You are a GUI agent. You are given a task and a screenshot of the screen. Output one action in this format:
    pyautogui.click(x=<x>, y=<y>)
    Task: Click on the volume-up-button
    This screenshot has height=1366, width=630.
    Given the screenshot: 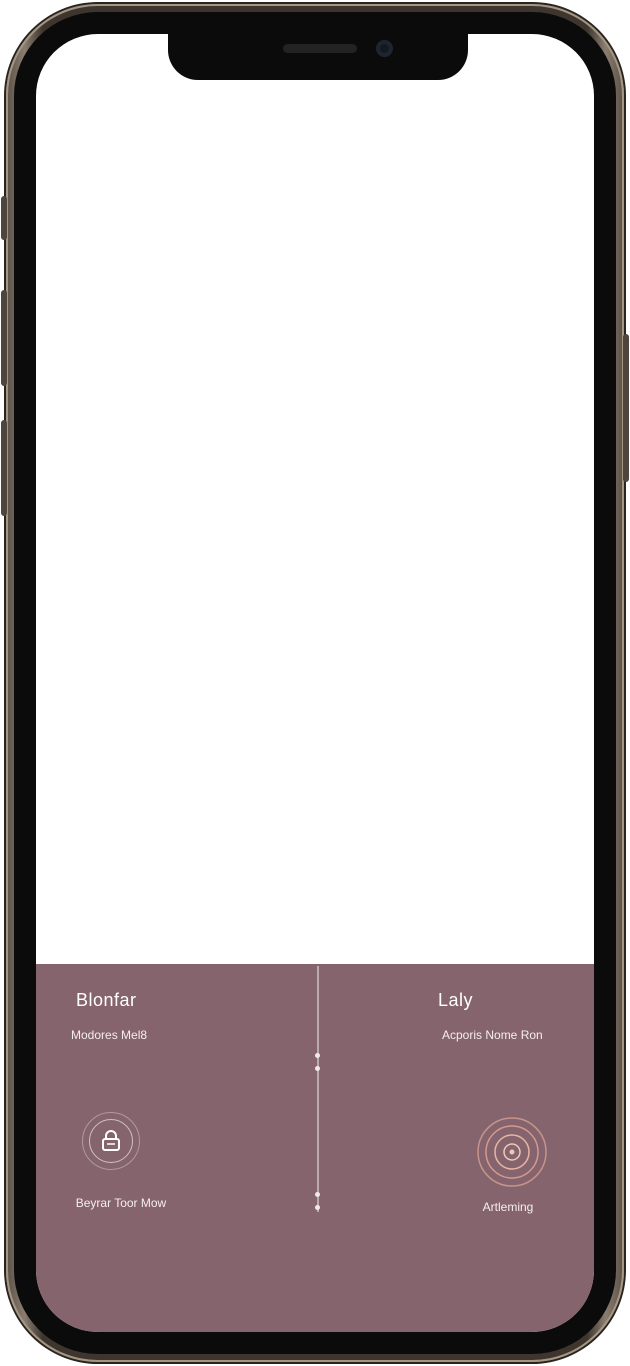 What is the action you would take?
    pyautogui.click(x=4, y=338)
    